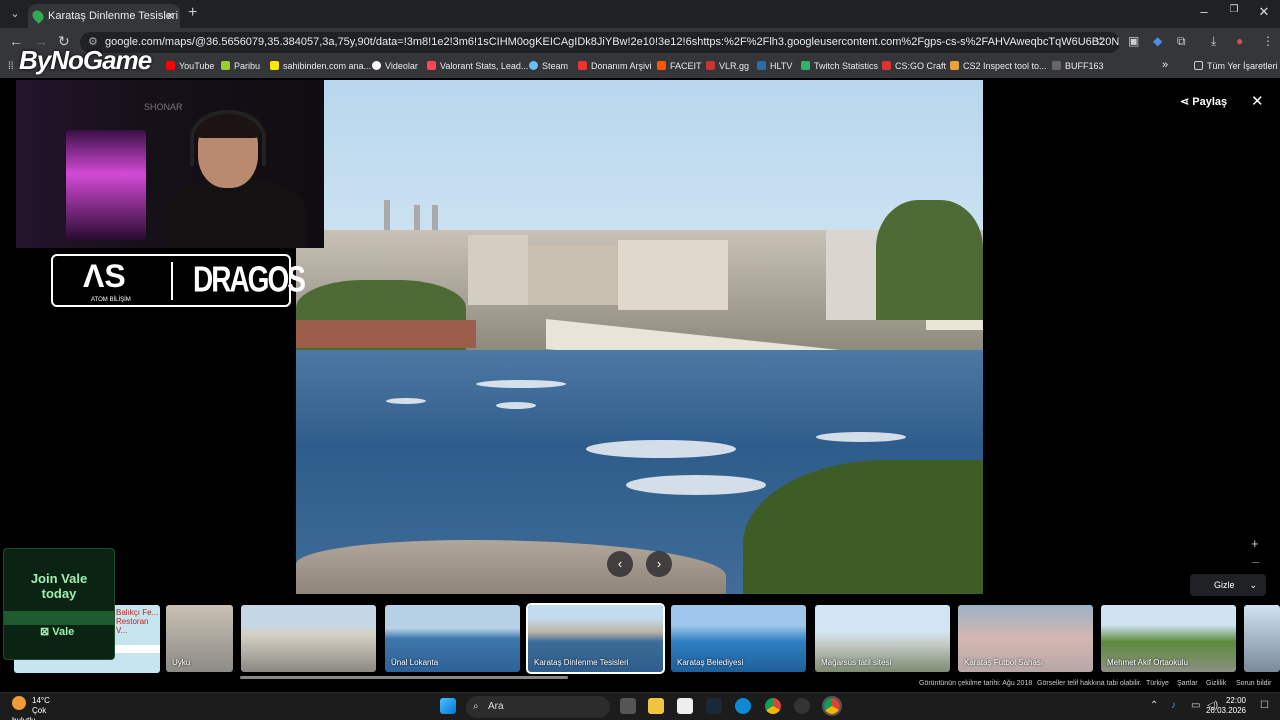  What do you see at coordinates (805, 65) in the screenshot?
I see `twitch-stats-icon` at bounding box center [805, 65].